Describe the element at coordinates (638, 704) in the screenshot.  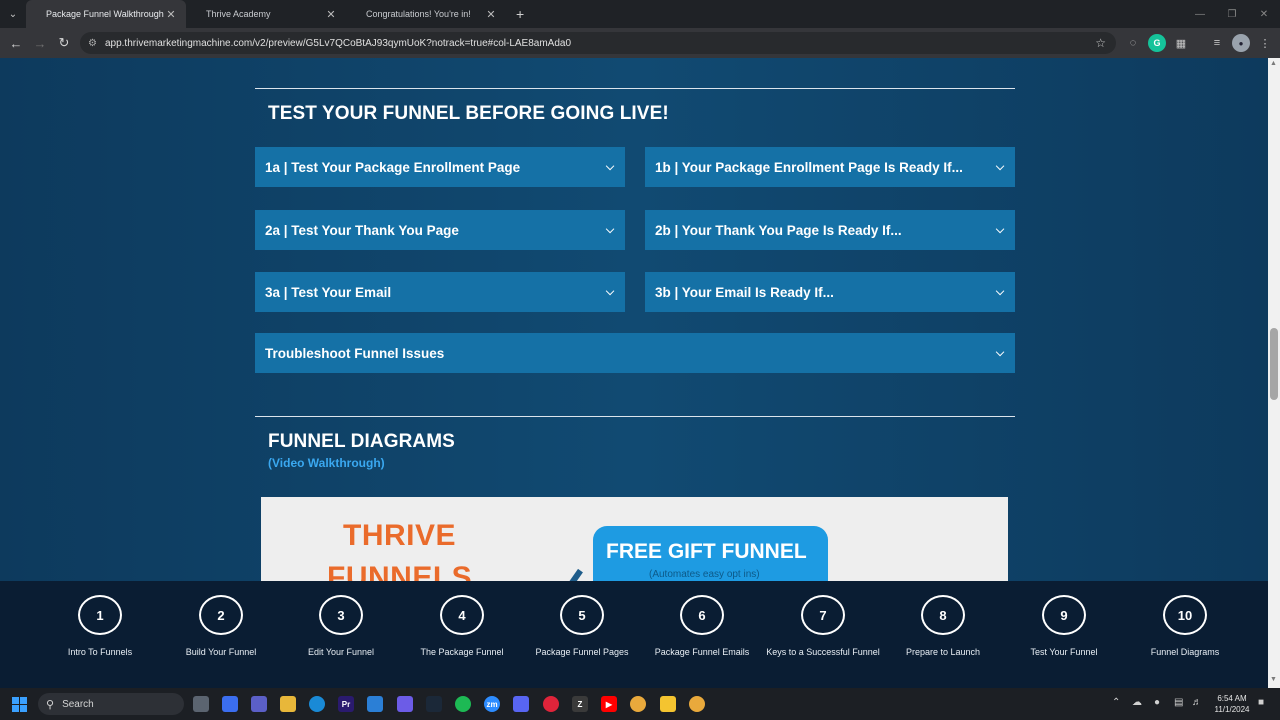
I see `chrome-icon` at that location.